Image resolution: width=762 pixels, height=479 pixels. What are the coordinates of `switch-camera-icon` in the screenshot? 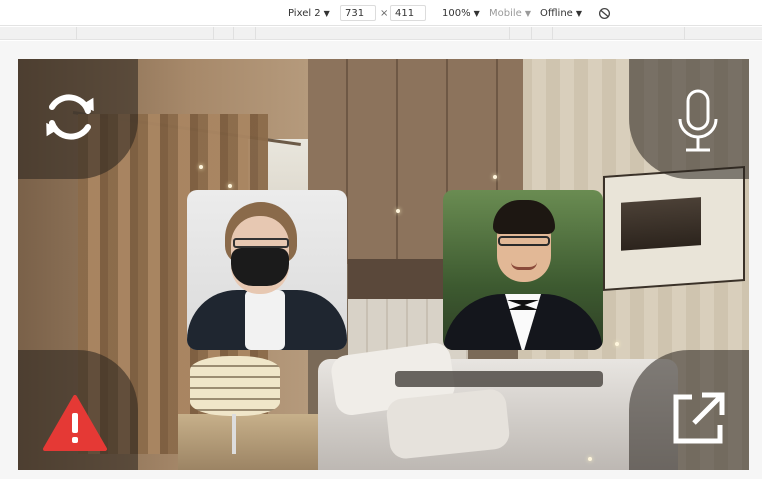 It's located at (70, 117).